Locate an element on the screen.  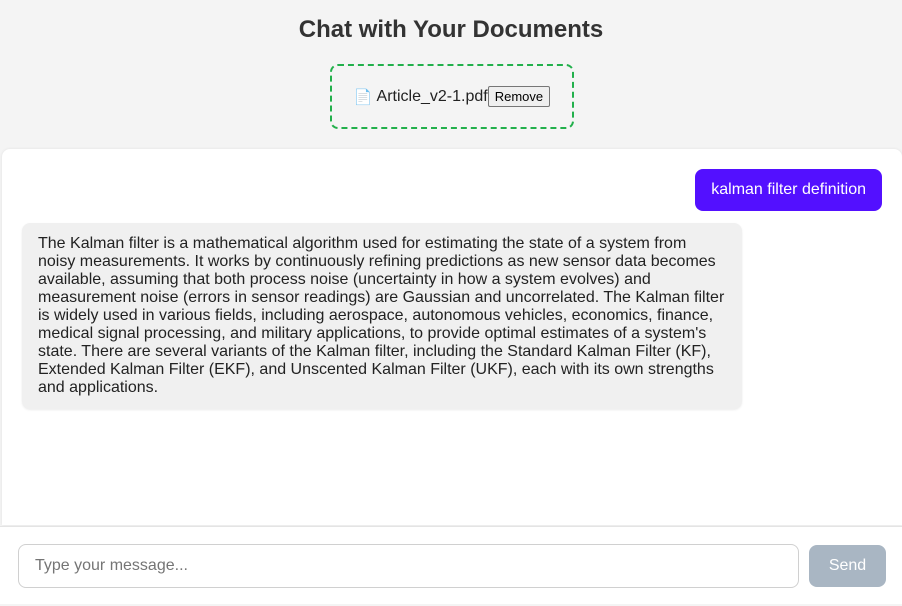
remove-file-button: Remove is located at coordinates (519, 96).